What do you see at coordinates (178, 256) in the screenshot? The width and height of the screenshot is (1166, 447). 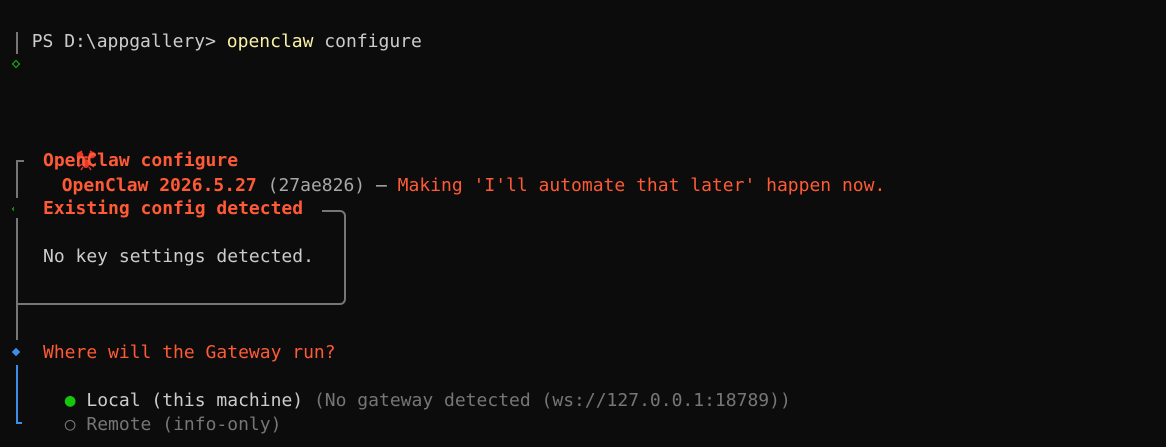 I see `note-body: No key settings detected.` at bounding box center [178, 256].